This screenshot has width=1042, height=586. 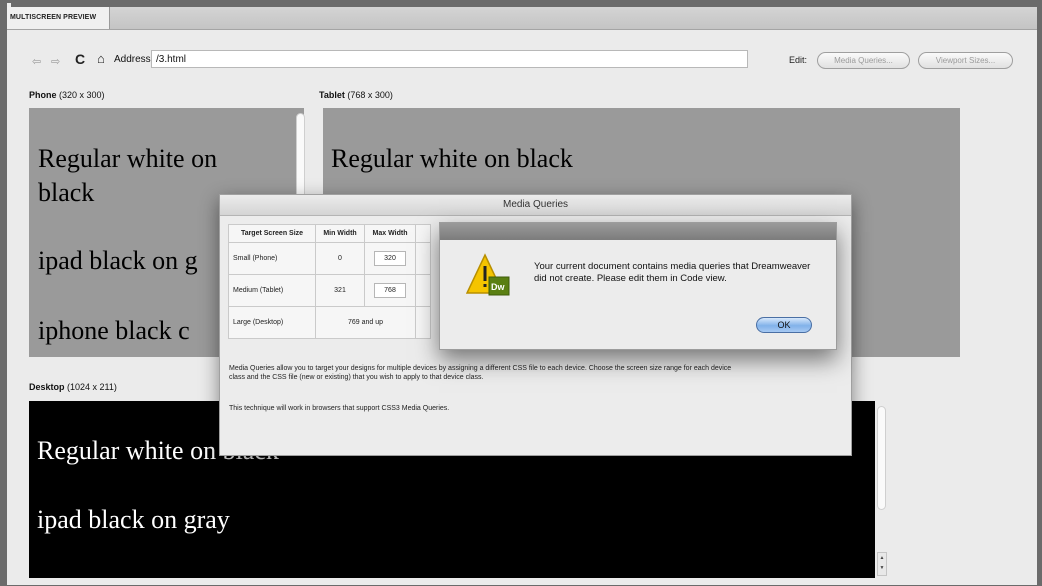 What do you see at coordinates (449, 59) in the screenshot?
I see `address-input` at bounding box center [449, 59].